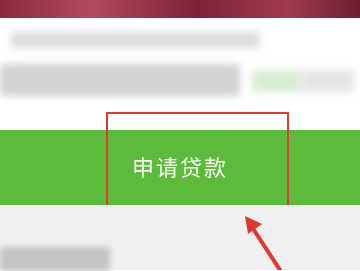  Describe the element at coordinates (180, 9) in the screenshot. I see `top-banner-image` at that location.